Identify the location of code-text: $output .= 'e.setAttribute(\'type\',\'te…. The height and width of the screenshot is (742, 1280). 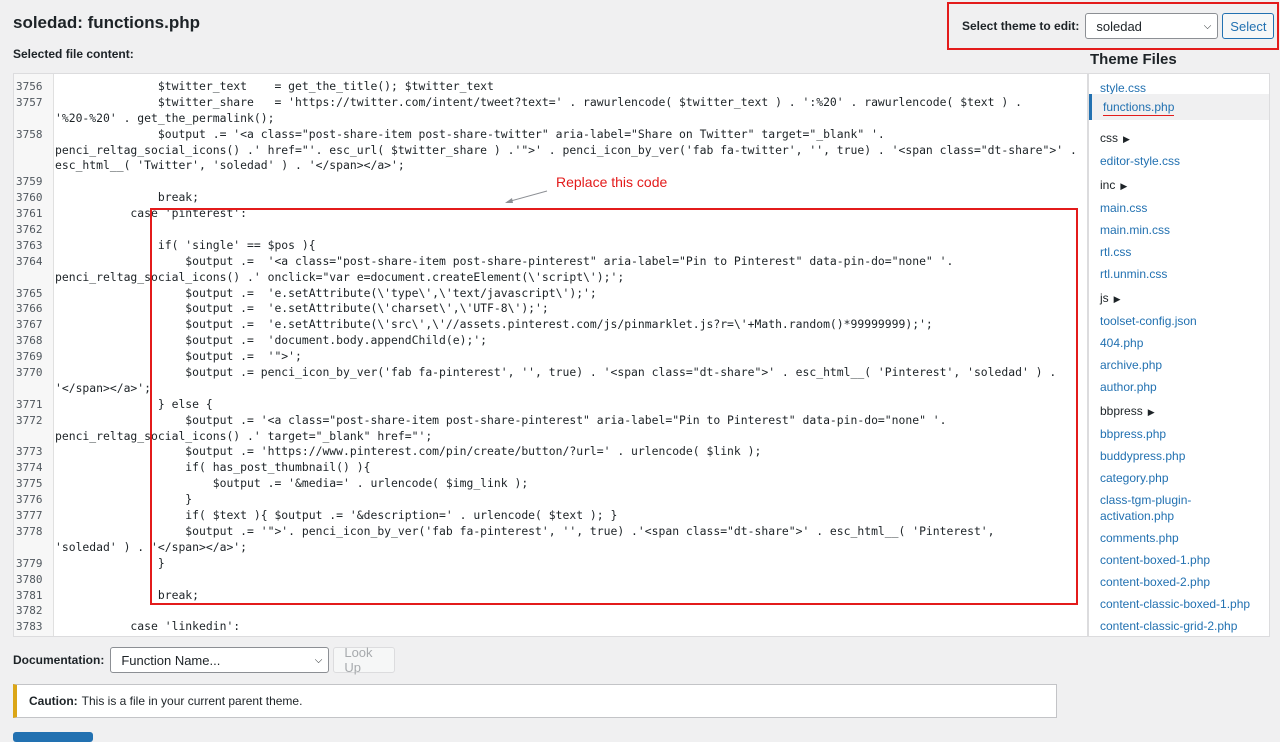
(326, 292).